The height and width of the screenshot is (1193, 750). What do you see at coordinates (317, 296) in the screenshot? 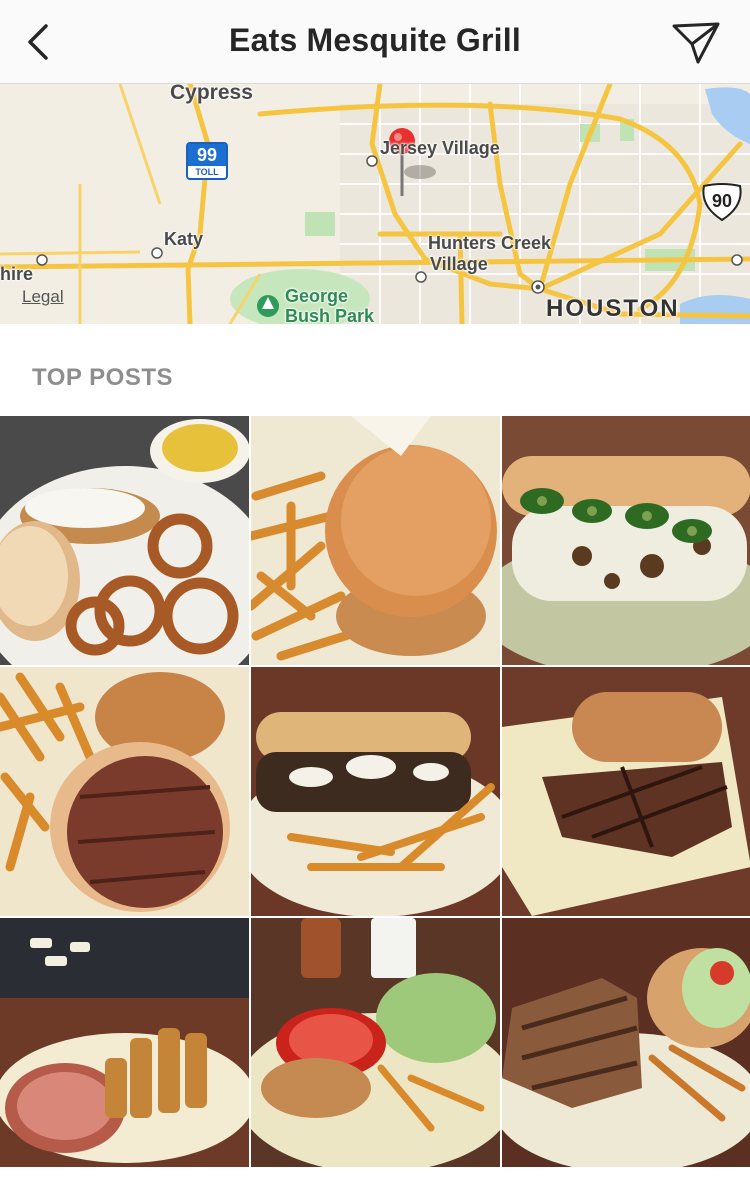
I see `map-label-george: George` at bounding box center [317, 296].